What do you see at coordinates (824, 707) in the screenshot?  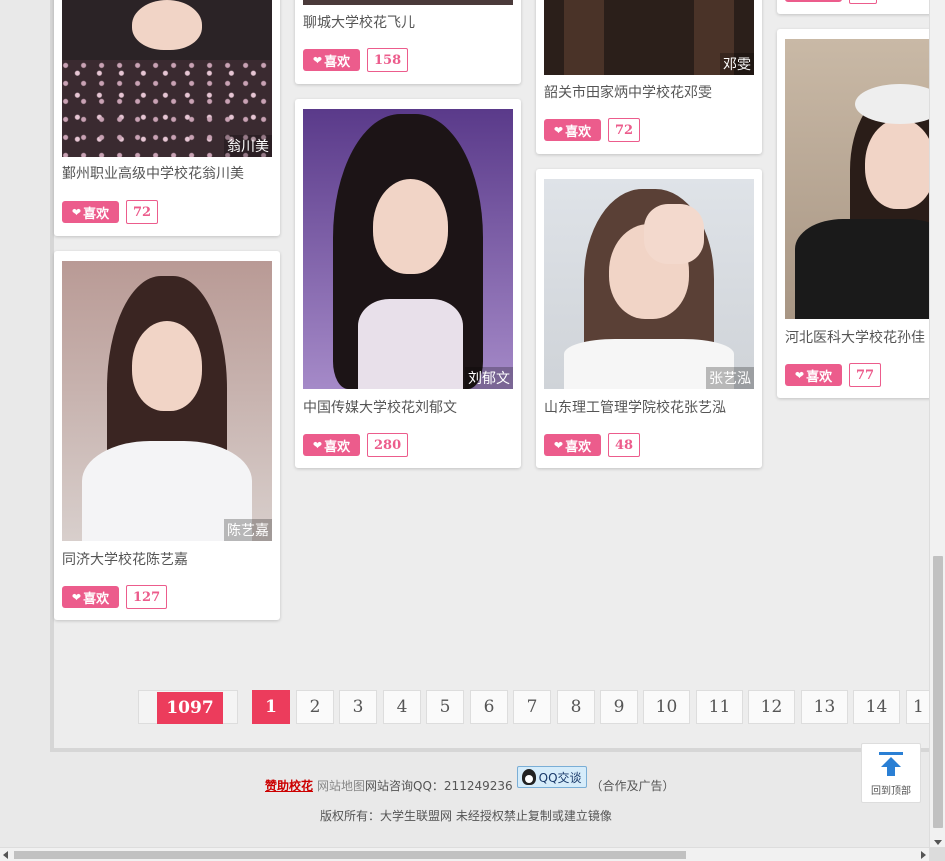 I see `page-link-13: 13` at bounding box center [824, 707].